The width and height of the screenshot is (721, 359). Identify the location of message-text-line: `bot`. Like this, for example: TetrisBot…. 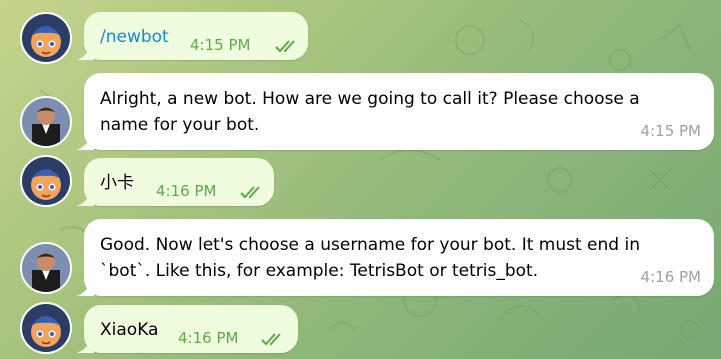
(319, 271).